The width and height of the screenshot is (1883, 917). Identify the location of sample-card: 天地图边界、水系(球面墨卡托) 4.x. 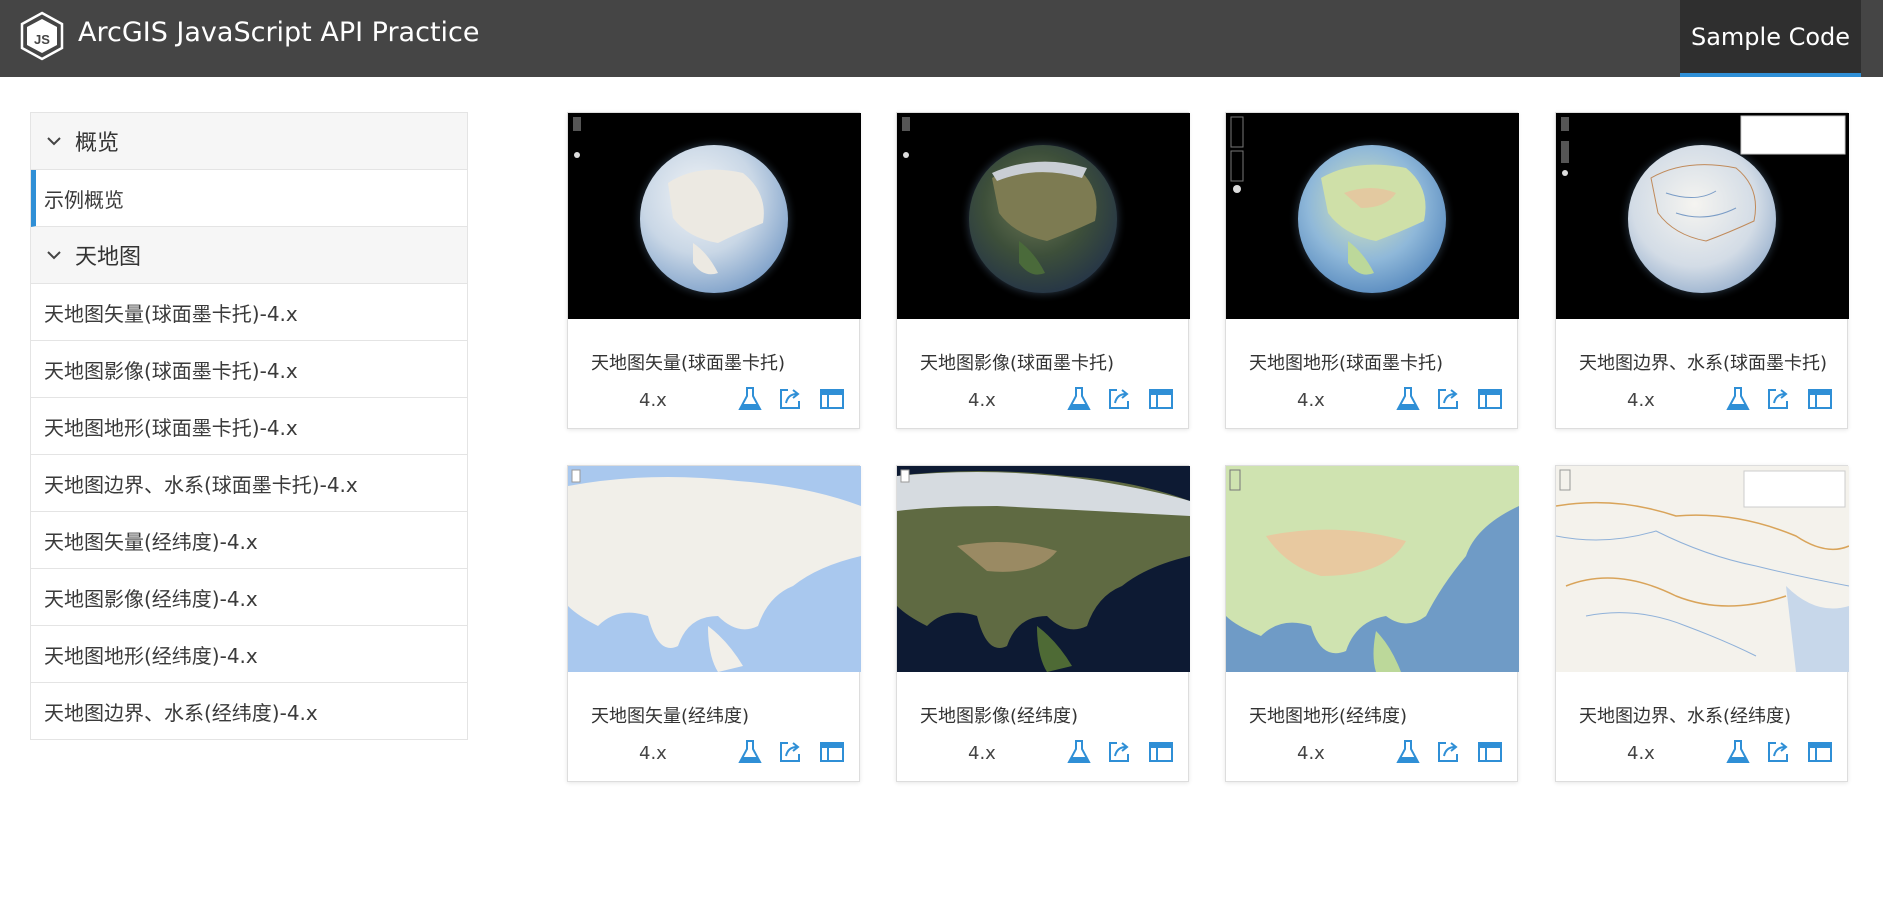
(1702, 270).